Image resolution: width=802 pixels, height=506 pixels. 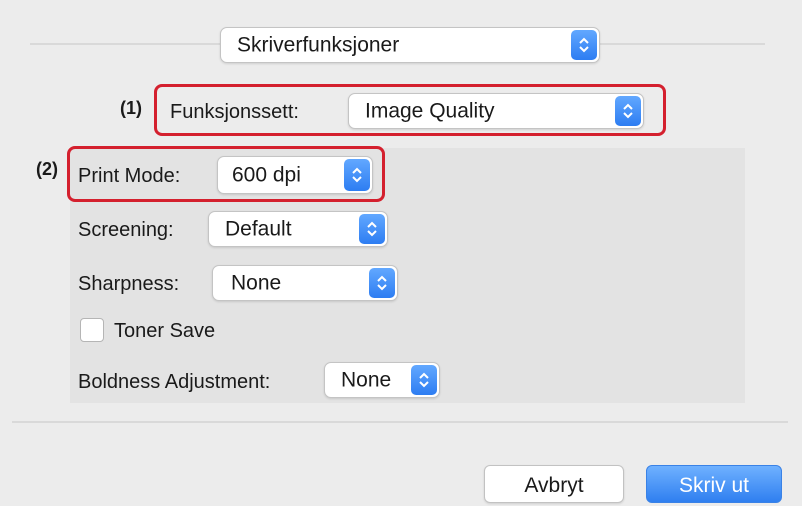 I want to click on boldness-stepper-icon, so click(x=424, y=380).